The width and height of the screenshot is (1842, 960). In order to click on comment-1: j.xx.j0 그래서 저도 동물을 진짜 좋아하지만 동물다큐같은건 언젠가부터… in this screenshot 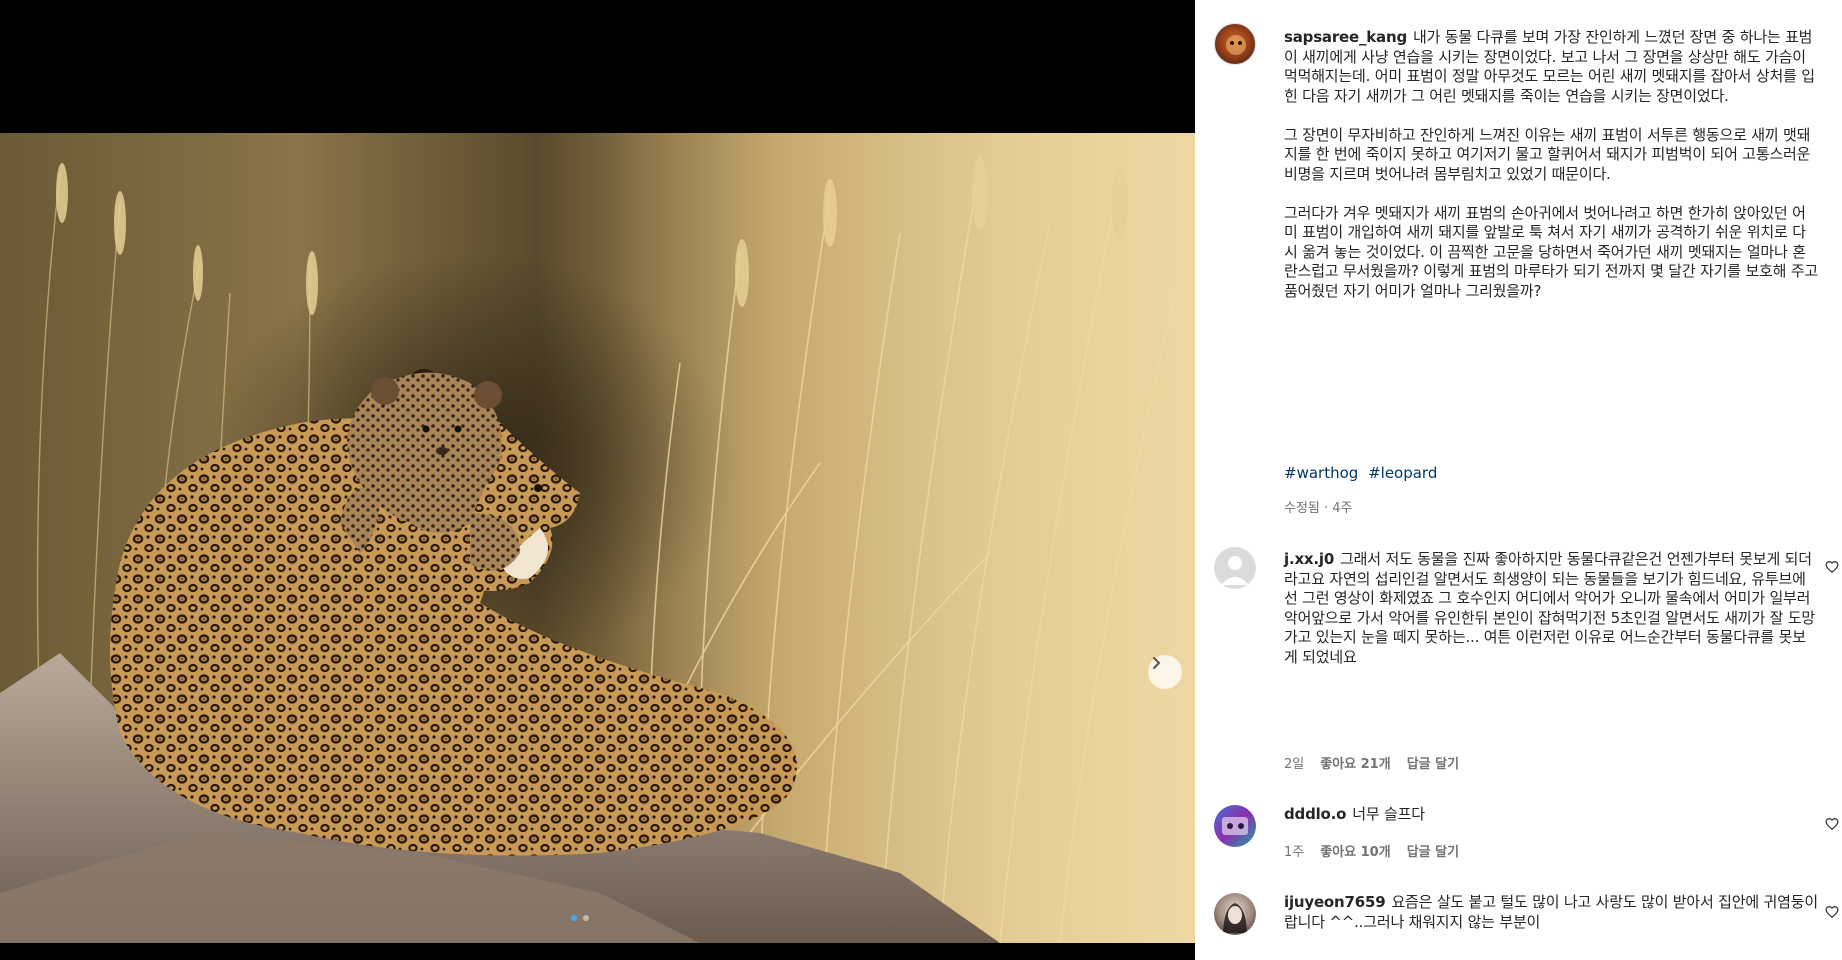, I will do `click(1551, 608)`.